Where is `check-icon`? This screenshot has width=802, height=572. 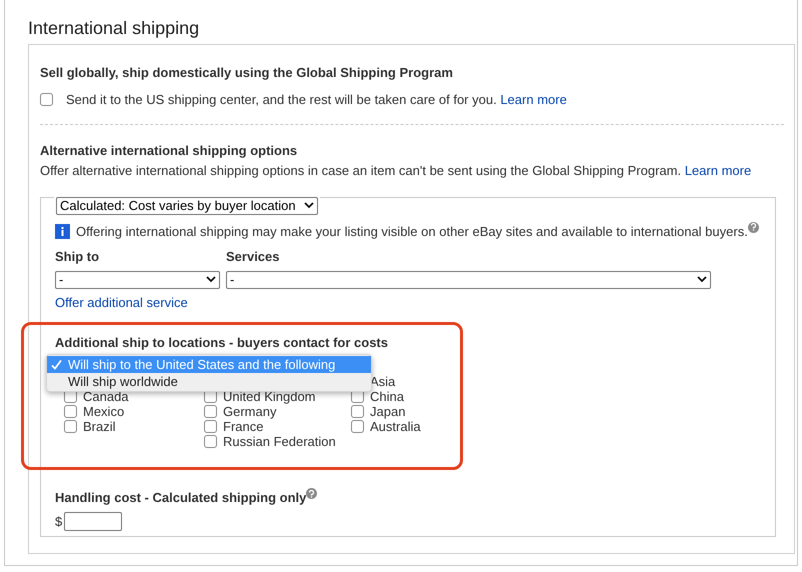 check-icon is located at coordinates (56, 365).